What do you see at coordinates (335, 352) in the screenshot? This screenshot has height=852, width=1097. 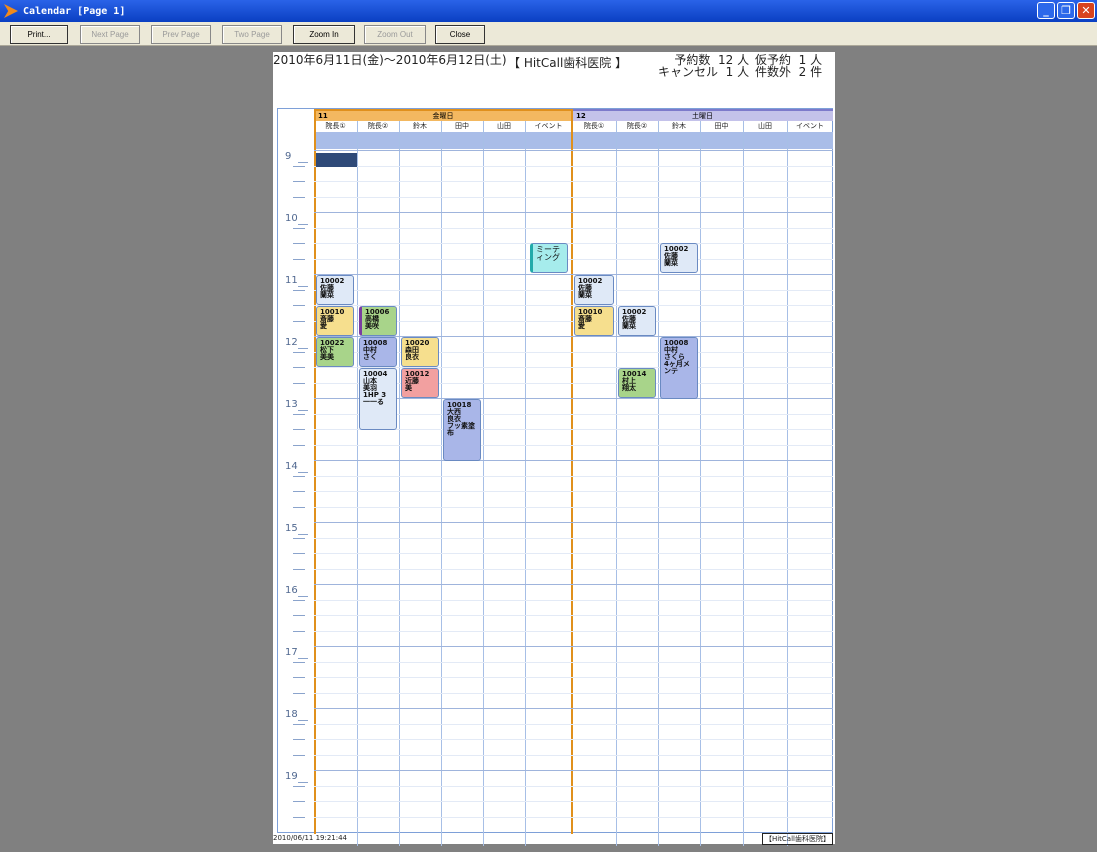 I see `appointment: 10022 松下 美美` at bounding box center [335, 352].